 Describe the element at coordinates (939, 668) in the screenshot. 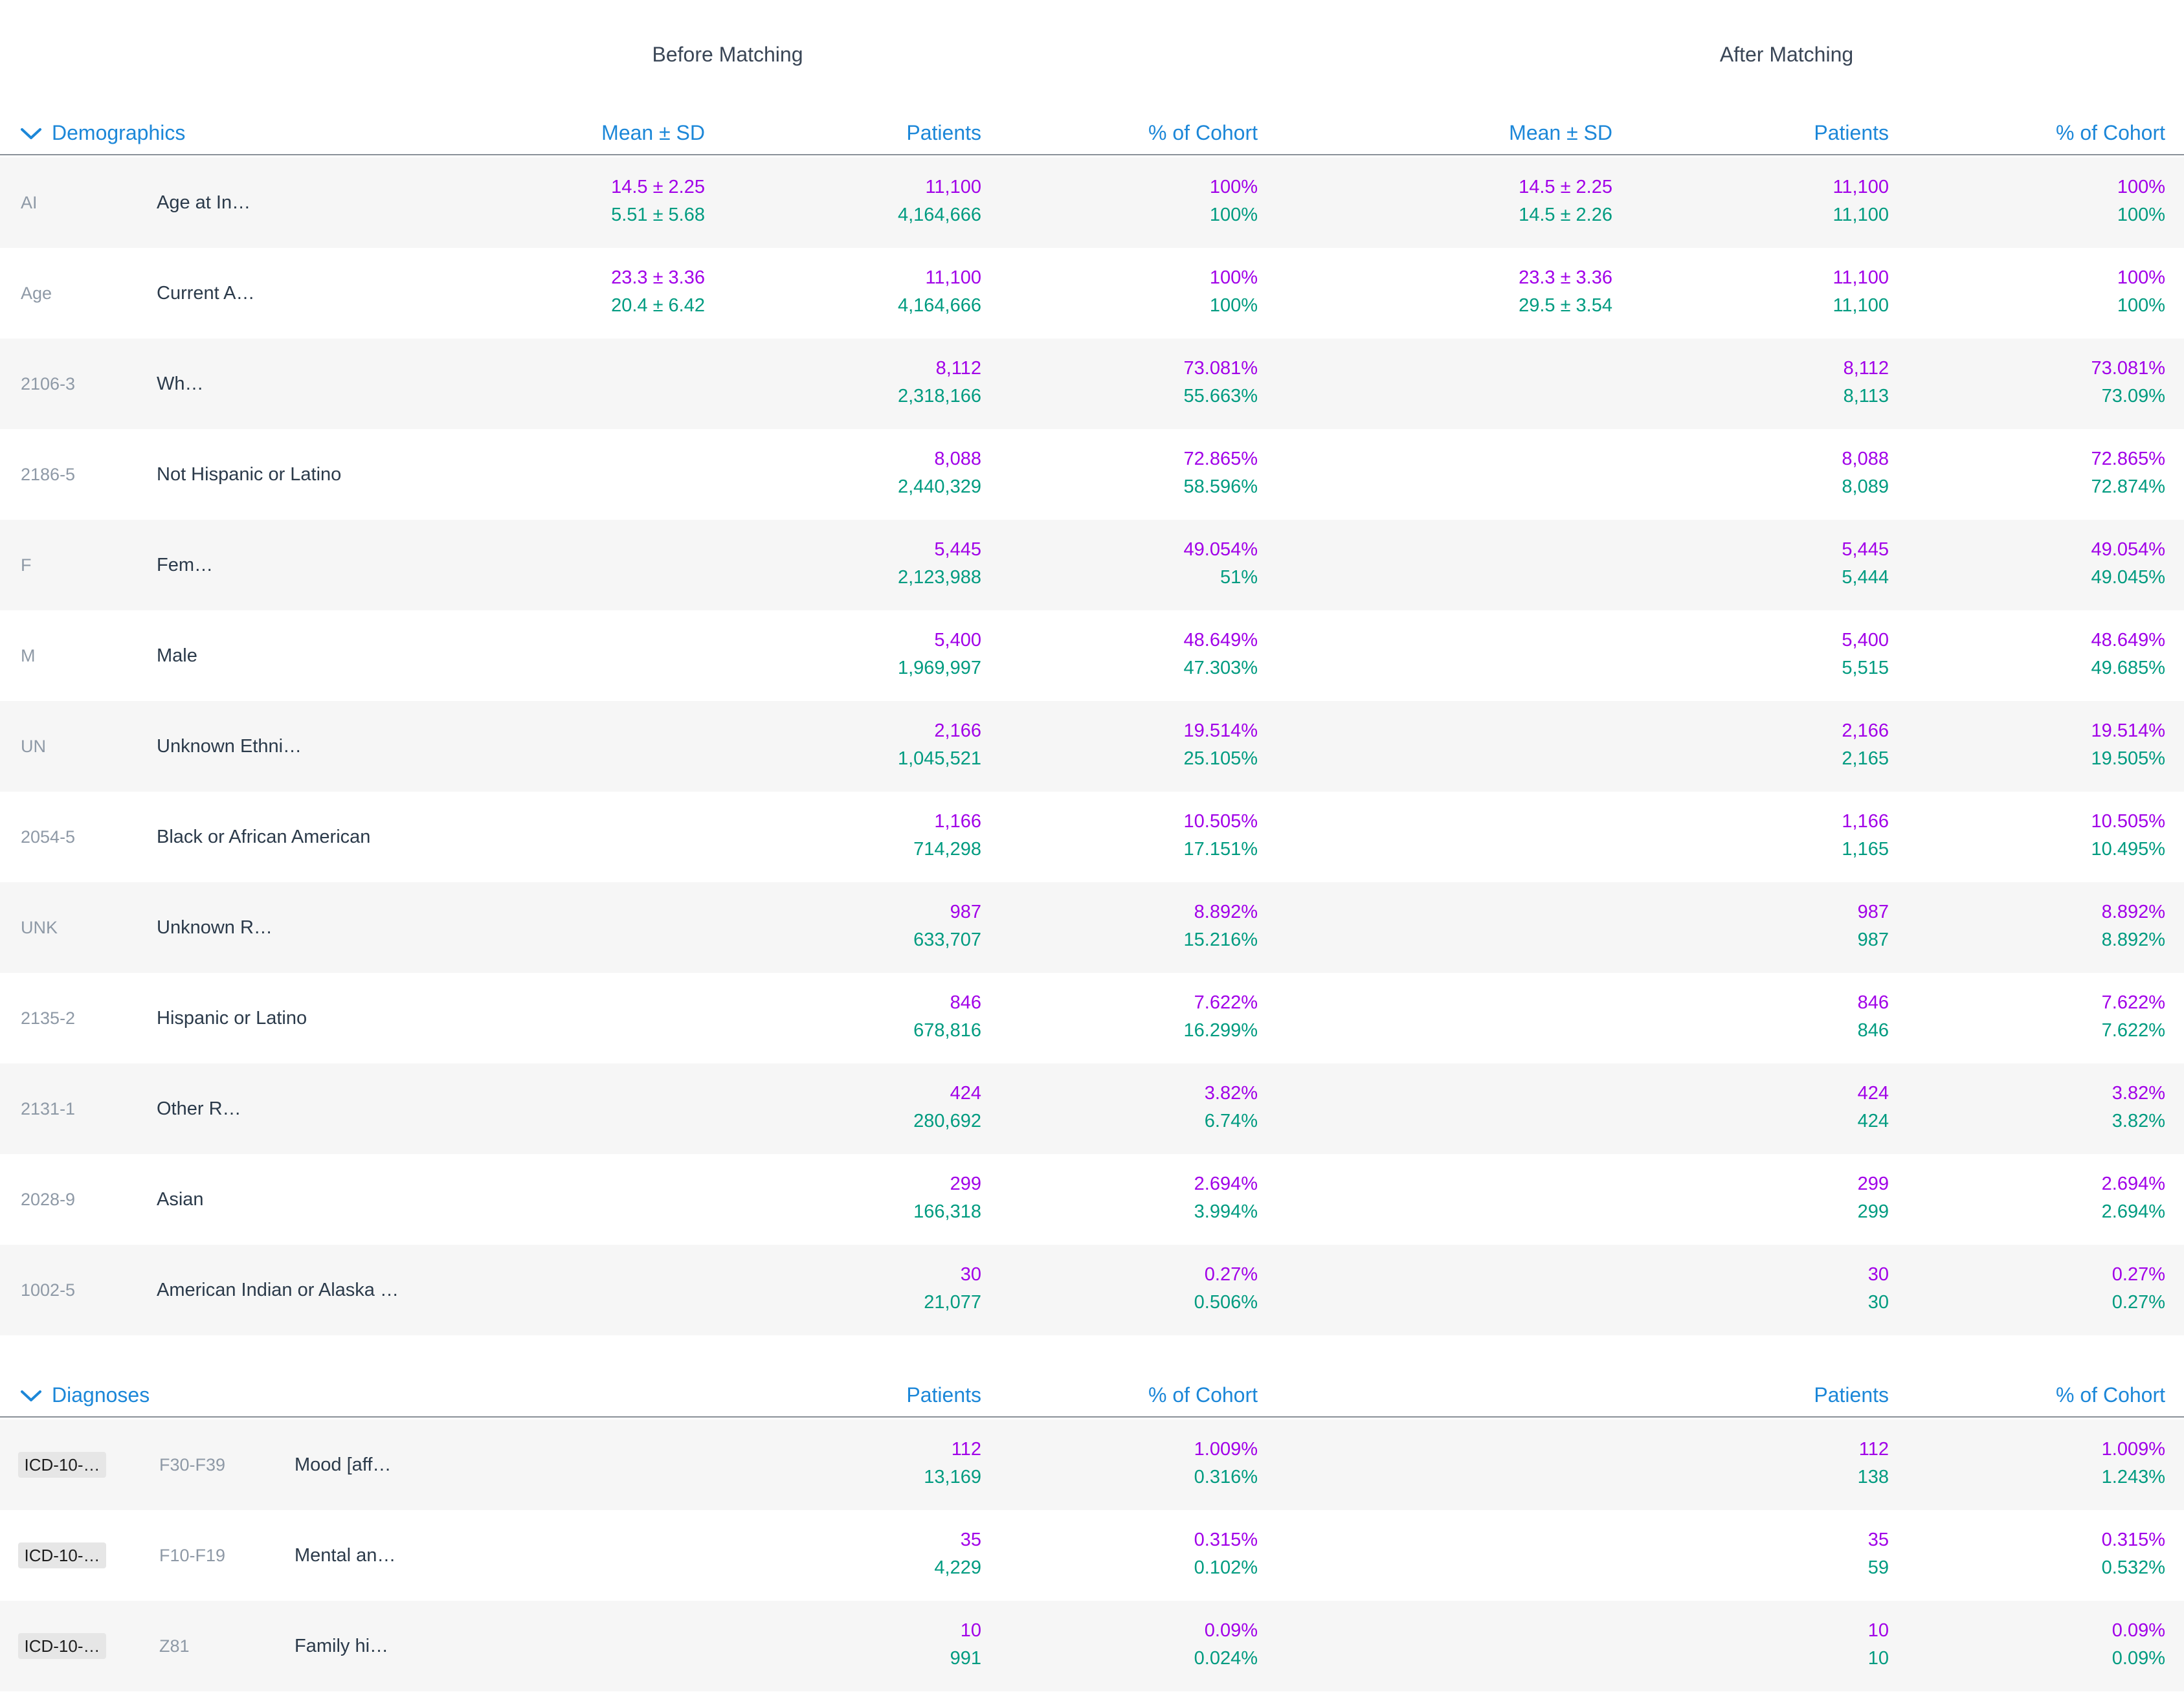

I see `before-patients-comparison-value: 1,969,997` at that location.